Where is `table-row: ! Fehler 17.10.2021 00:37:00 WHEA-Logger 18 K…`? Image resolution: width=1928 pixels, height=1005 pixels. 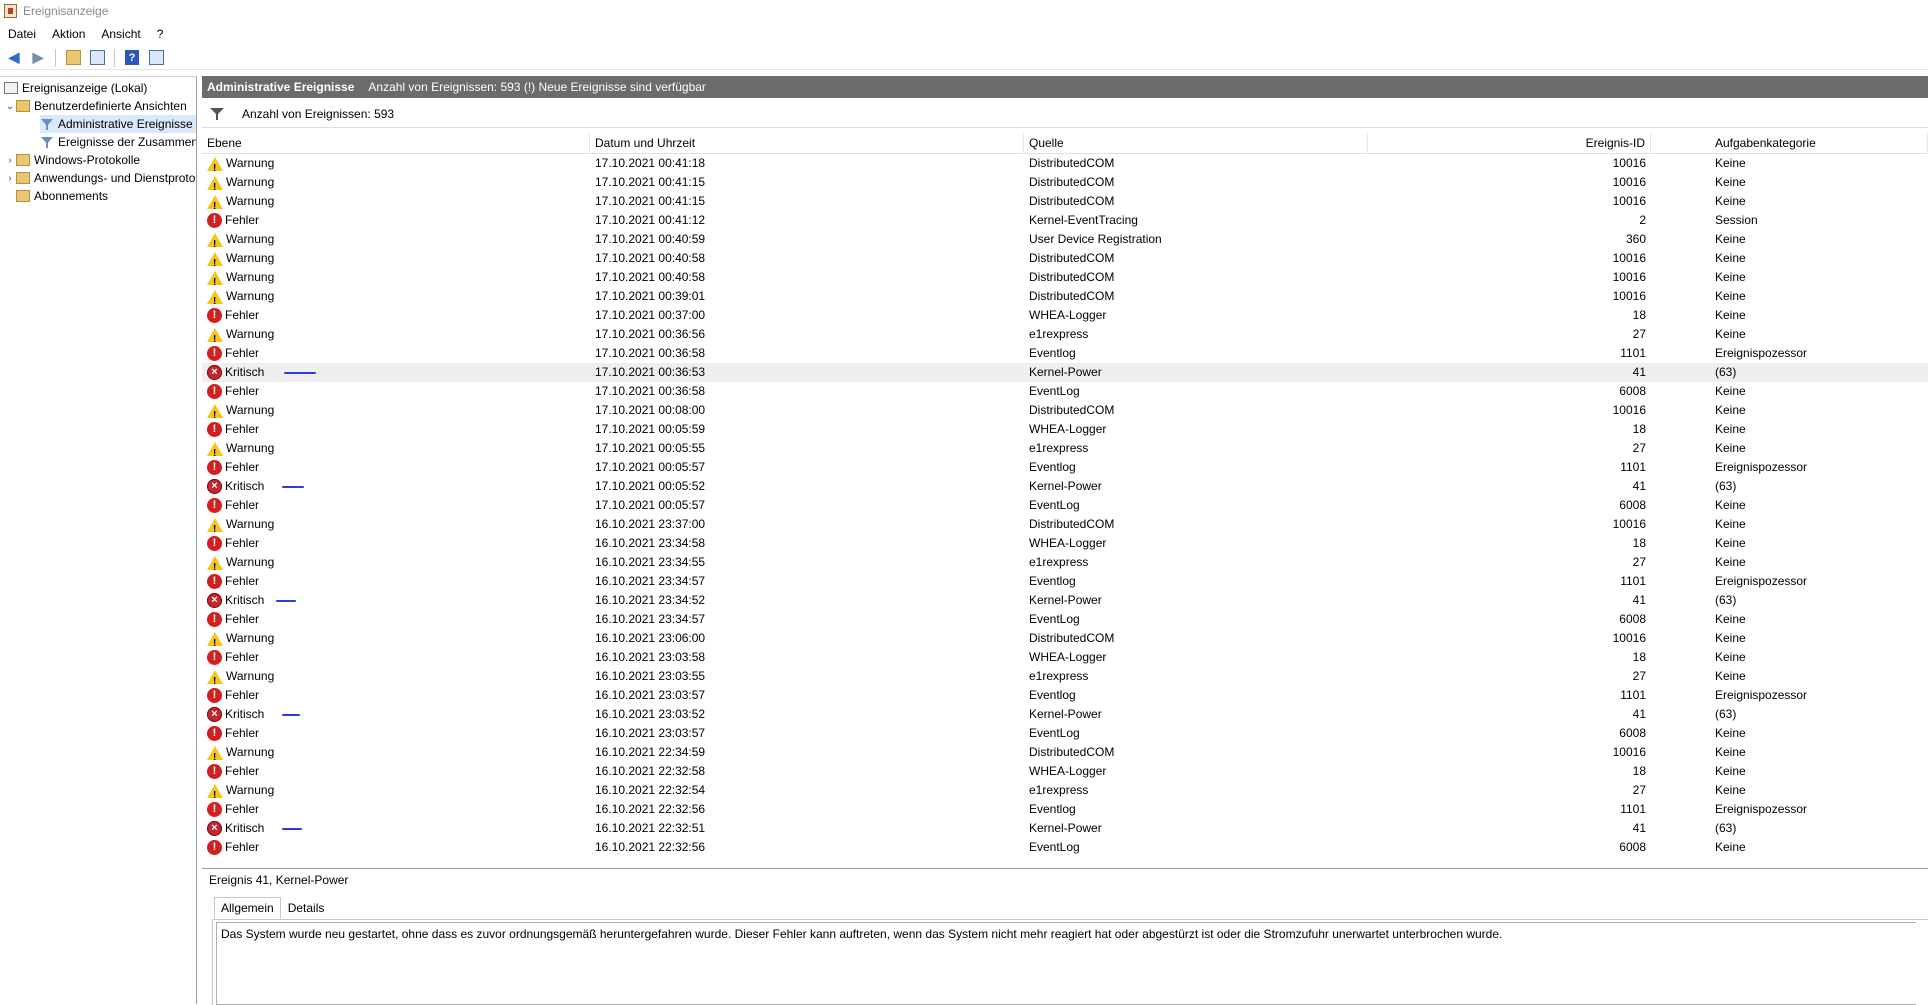
table-row: ! Fehler 17.10.2021 00:37:00 WHEA-Logger 18 K… is located at coordinates (1065, 315).